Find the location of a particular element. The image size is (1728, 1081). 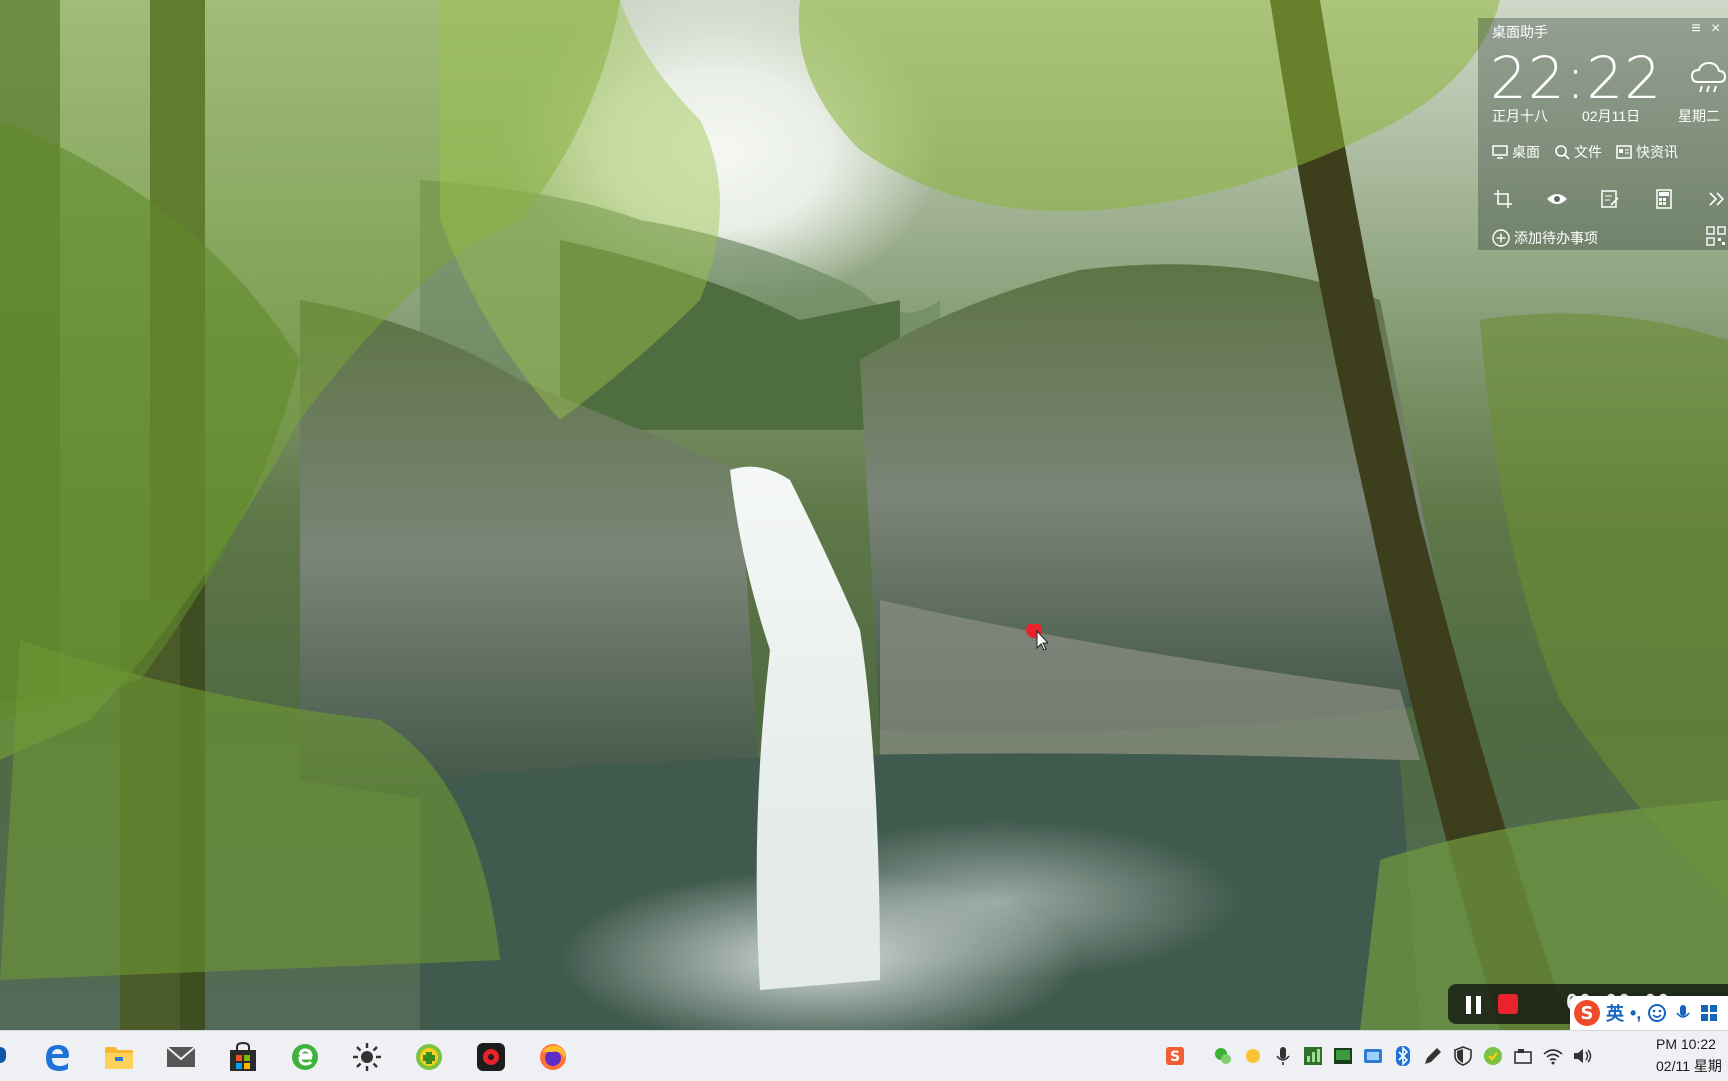

stop-icon is located at coordinates (1508, 1004).